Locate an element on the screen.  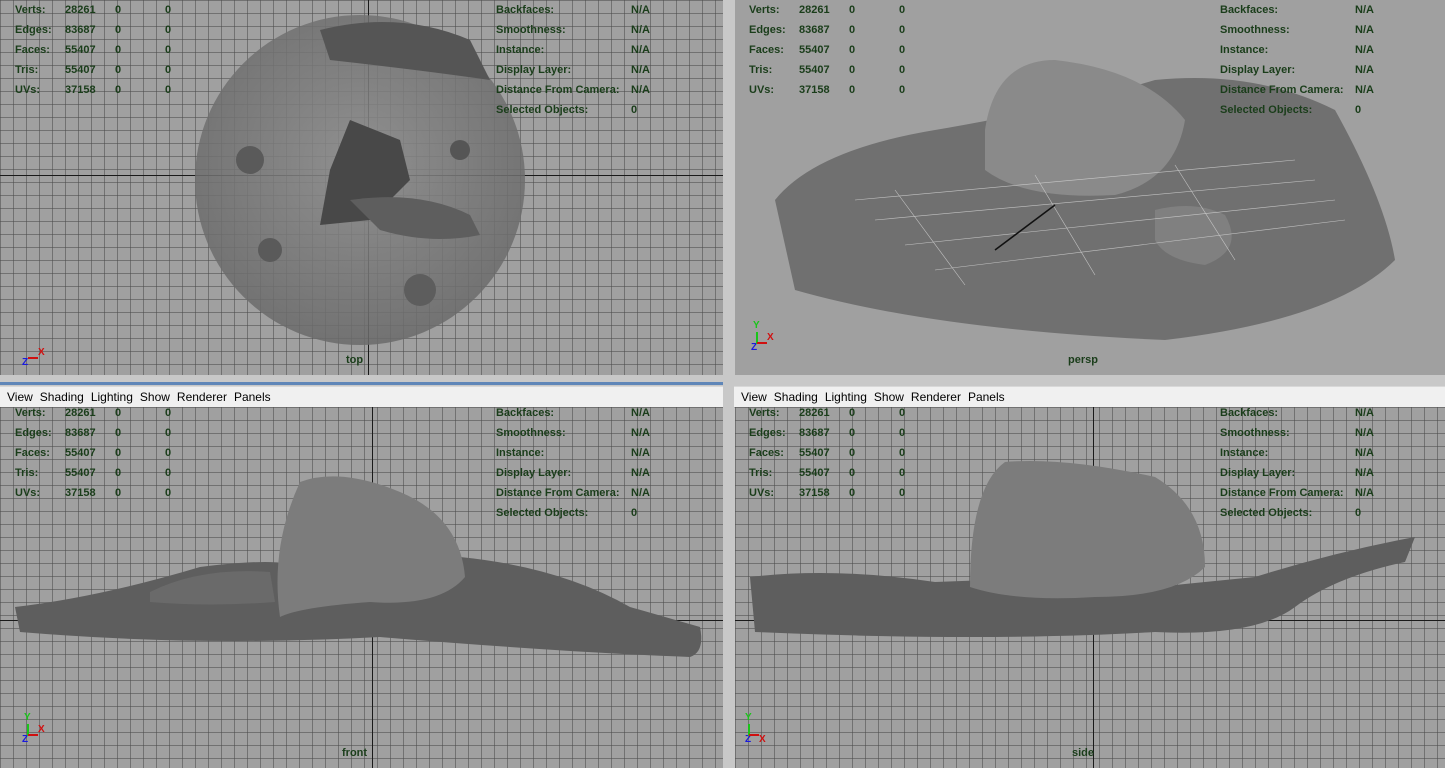
camera-name: top is located at coordinates (355, 360).